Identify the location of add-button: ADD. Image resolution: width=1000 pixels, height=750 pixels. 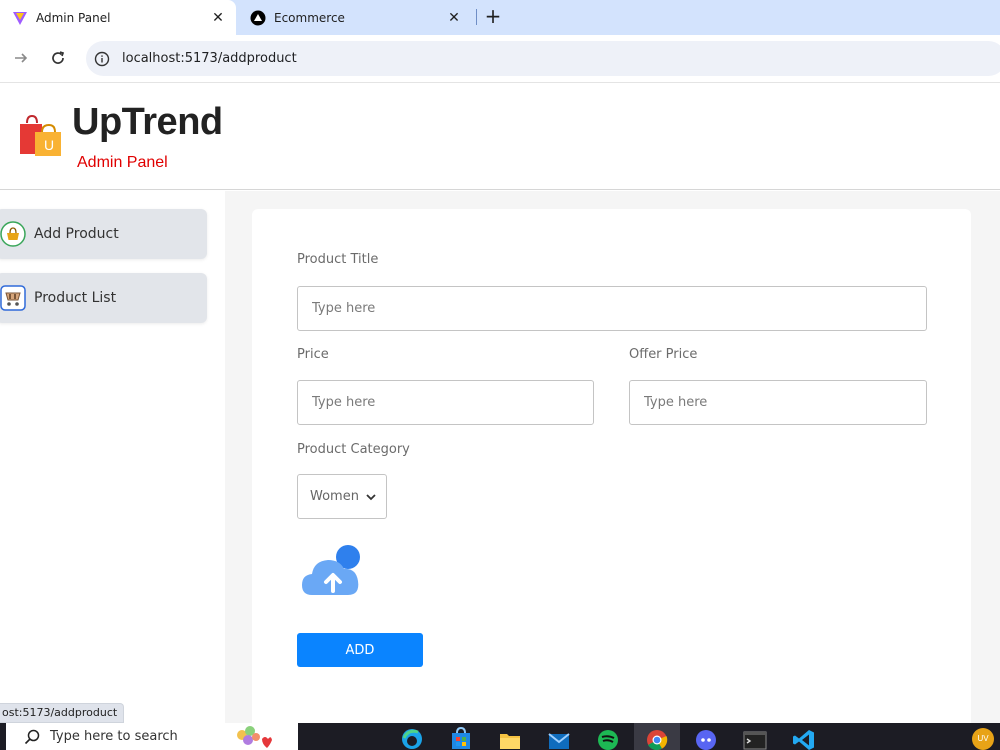
(360, 650).